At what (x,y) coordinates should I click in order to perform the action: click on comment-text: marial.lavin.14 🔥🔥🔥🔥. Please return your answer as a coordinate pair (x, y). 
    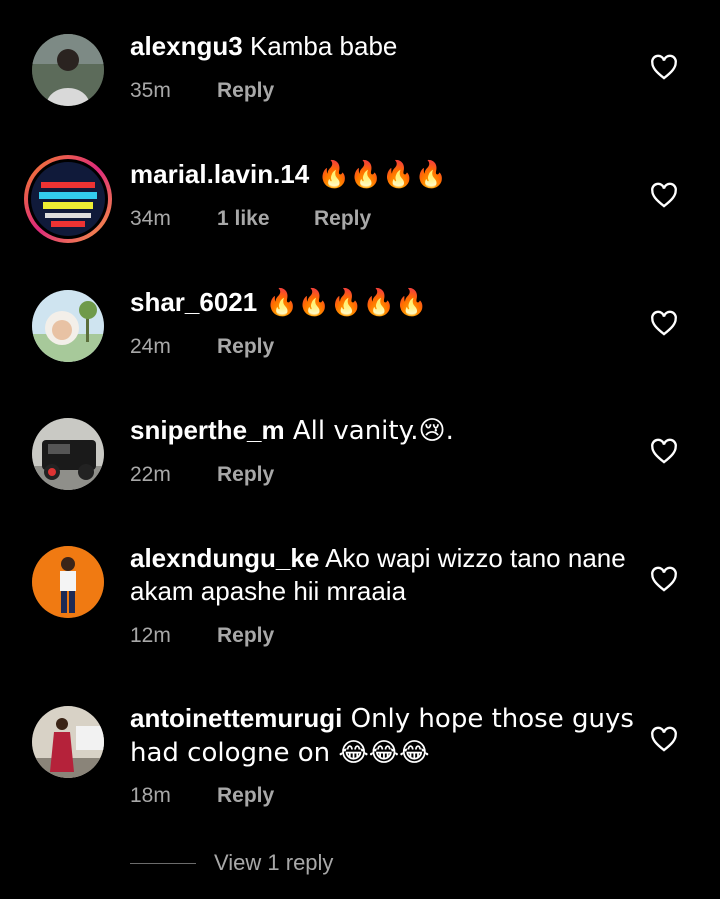
    Looking at the image, I should click on (385, 175).